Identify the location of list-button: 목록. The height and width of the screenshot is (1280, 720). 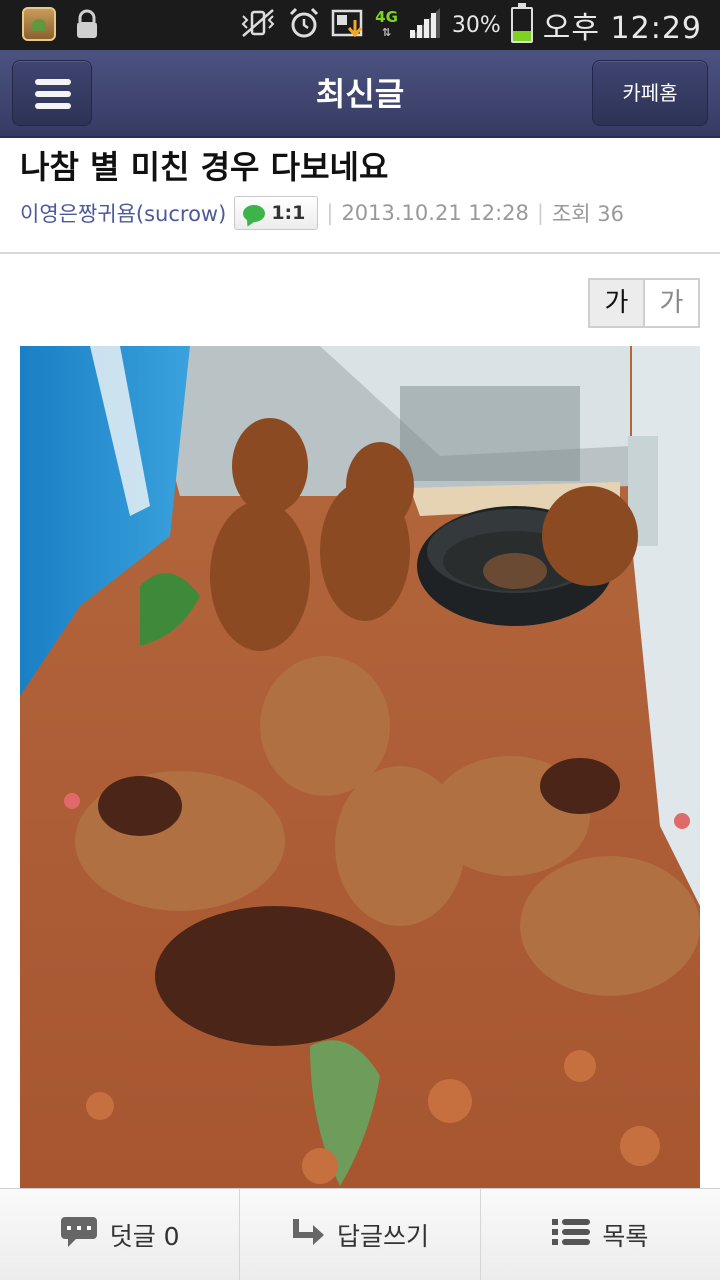
(600, 1234).